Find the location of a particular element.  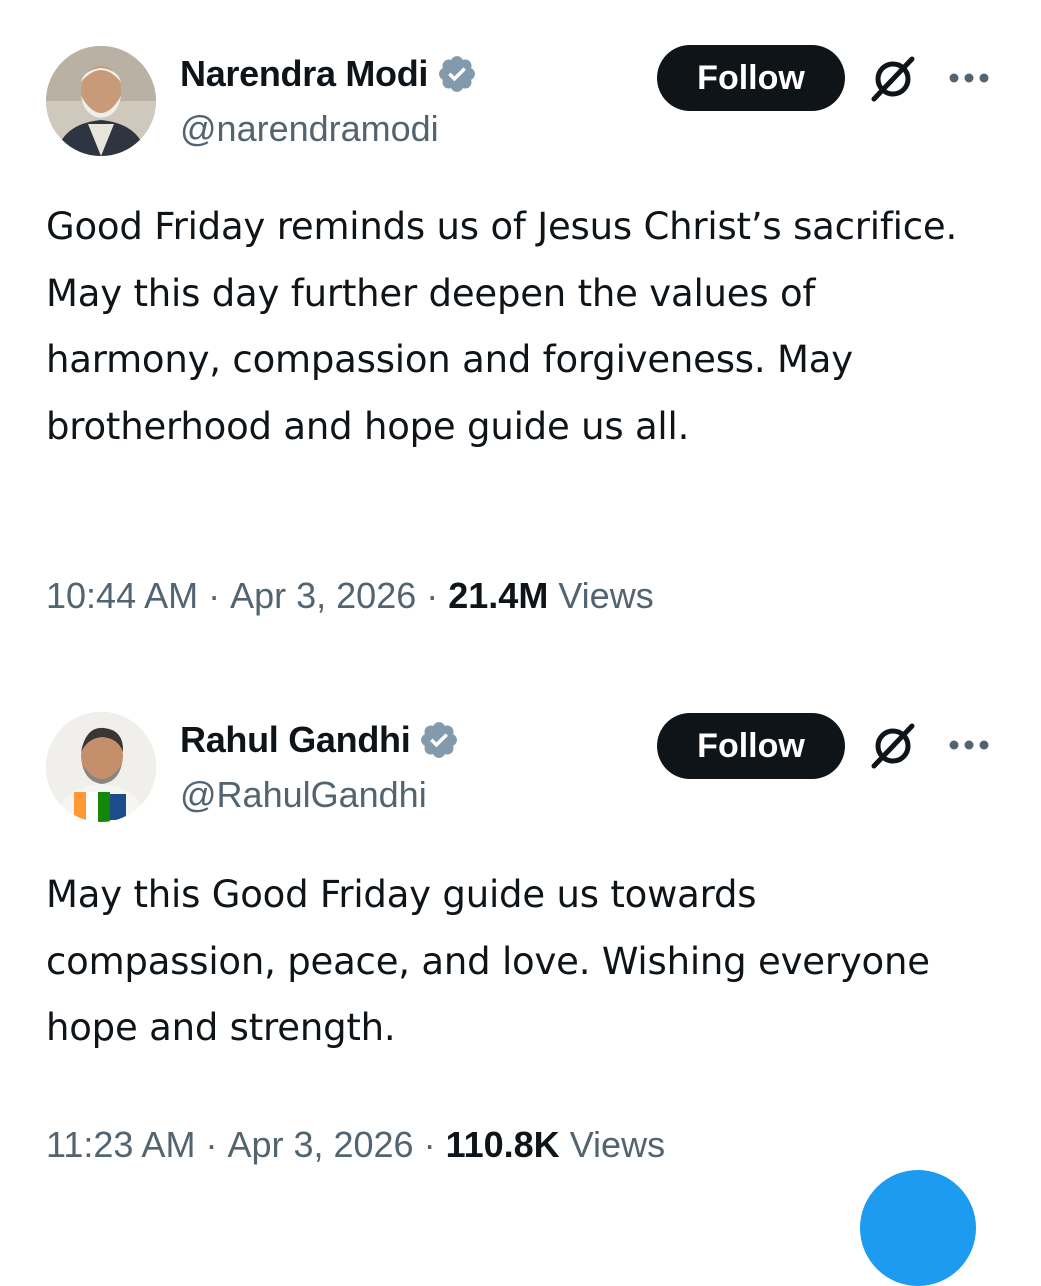

author-name-row: Rahul Gandhi is located at coordinates (320, 740).